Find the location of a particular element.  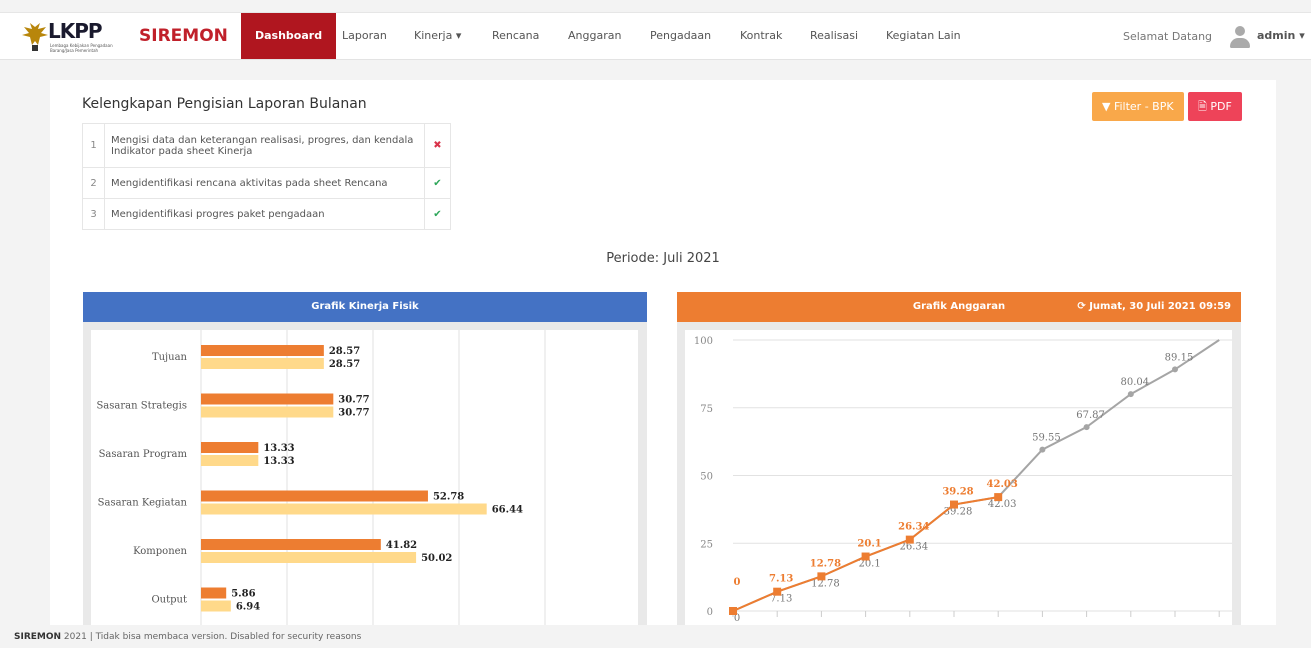

data-label-orange: 12.78 is located at coordinates (825, 563).